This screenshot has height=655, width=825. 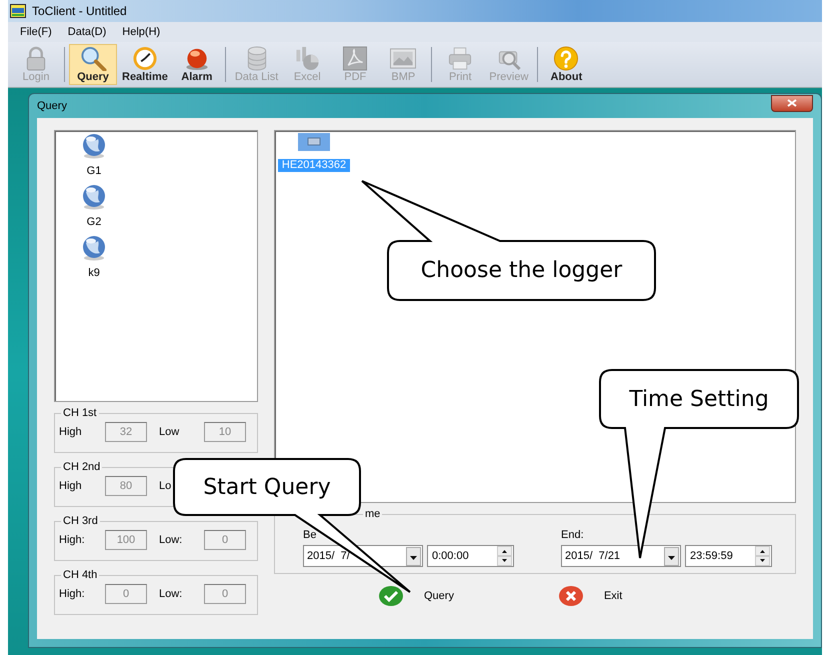 I want to click on time-field: 0:00:00, so click(x=470, y=556).